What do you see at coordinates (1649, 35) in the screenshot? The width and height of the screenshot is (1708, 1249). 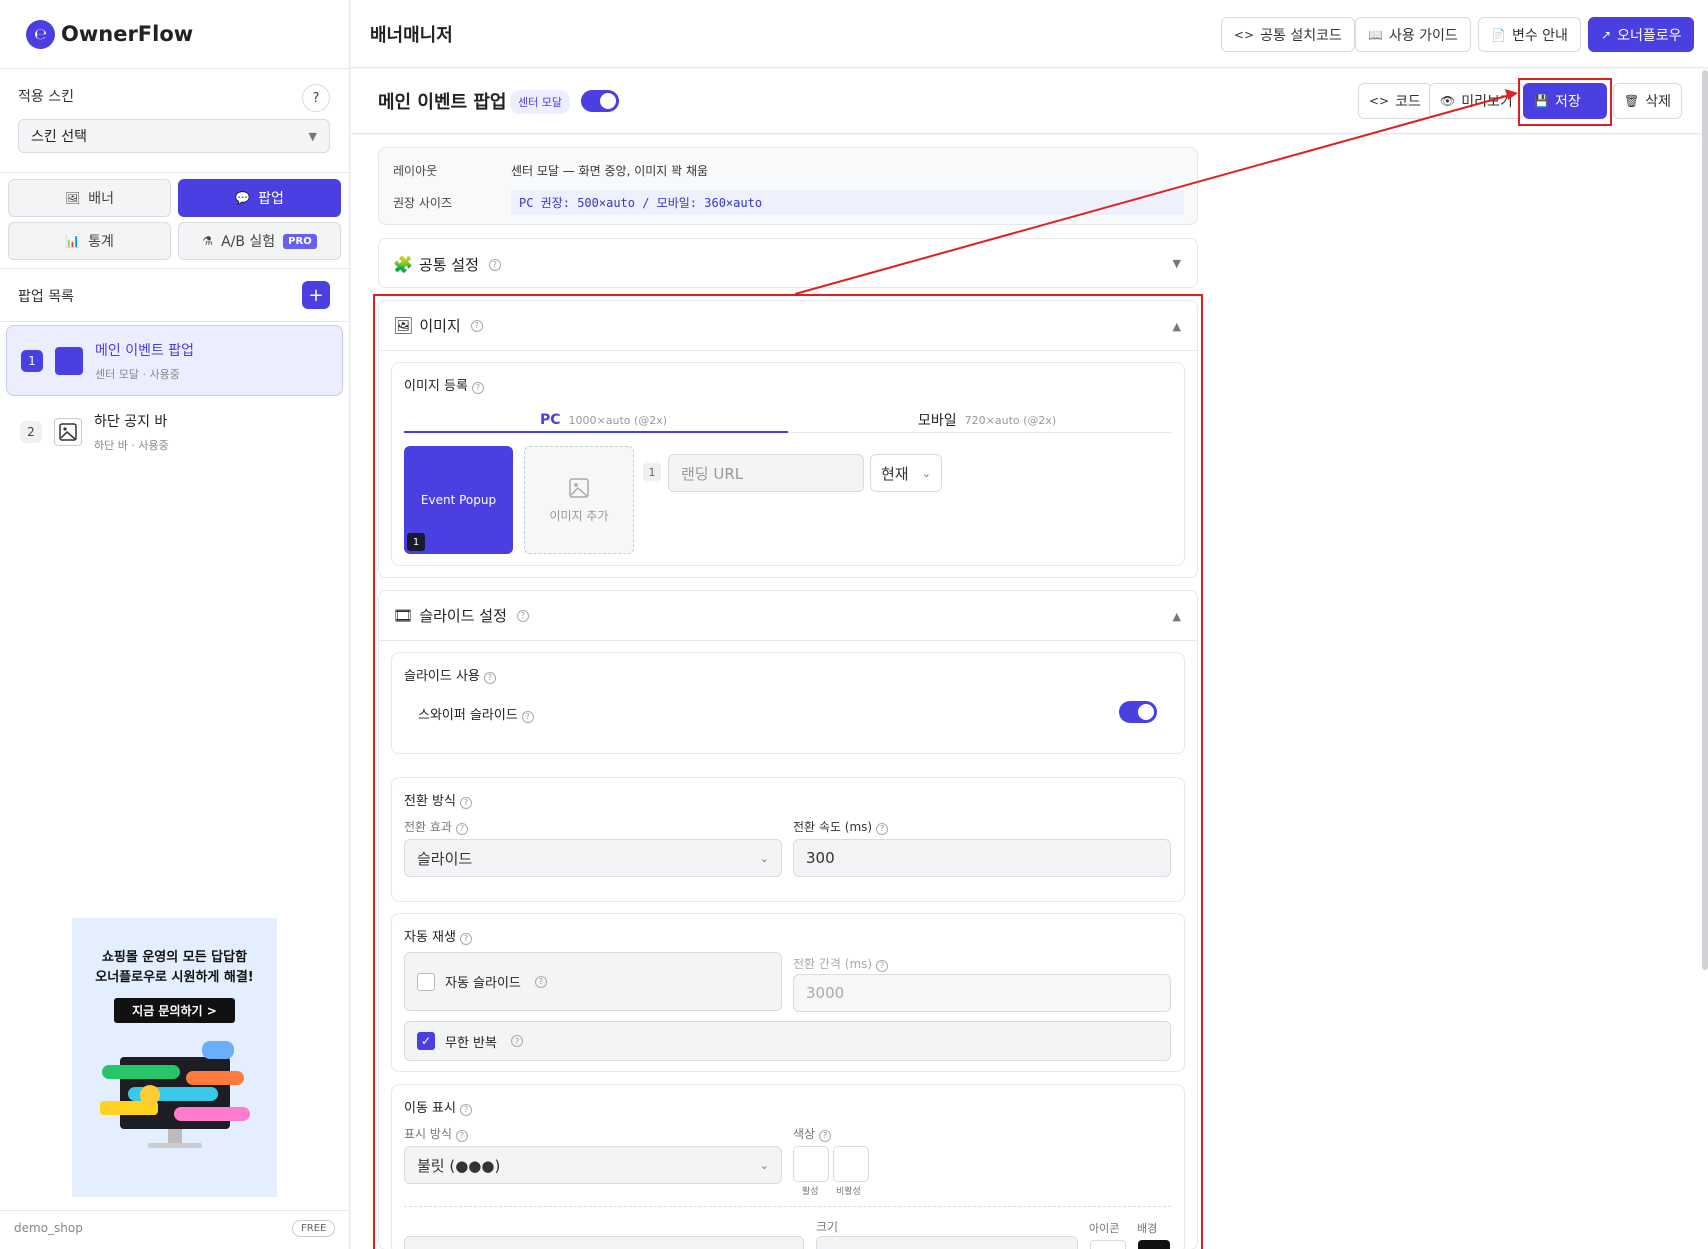 I see `ownerflow-label: 오너플로우` at bounding box center [1649, 35].